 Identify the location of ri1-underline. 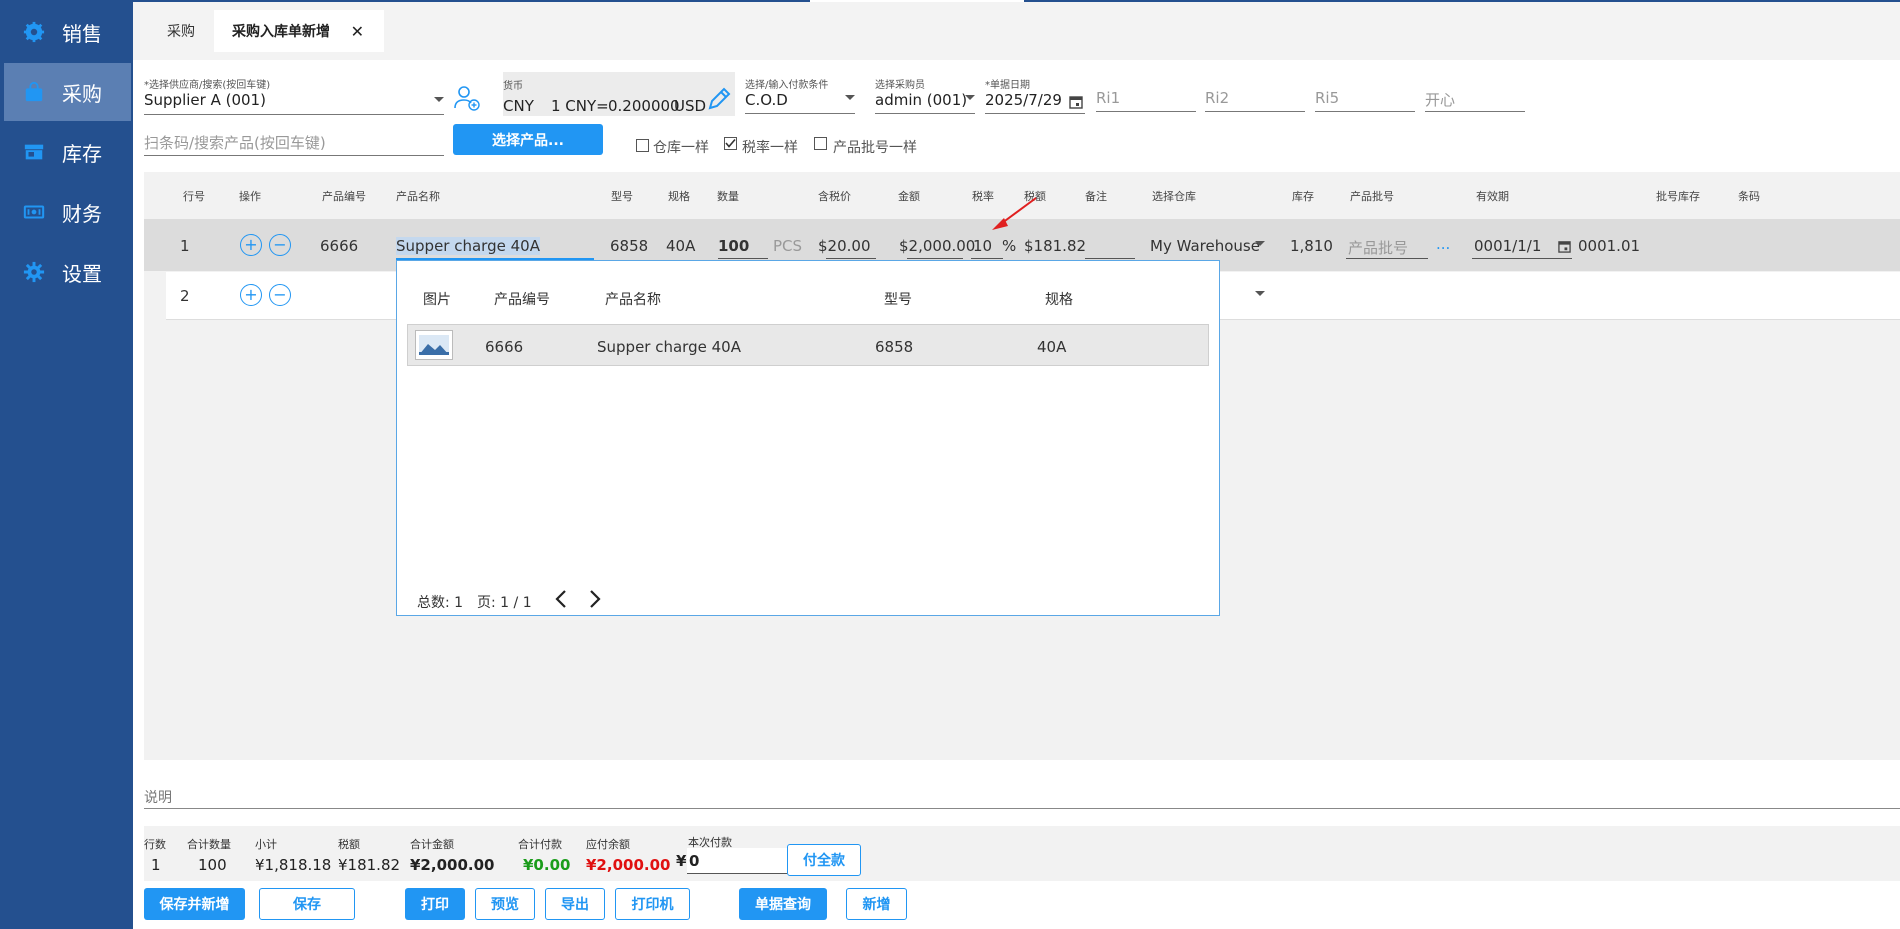
(1146, 111).